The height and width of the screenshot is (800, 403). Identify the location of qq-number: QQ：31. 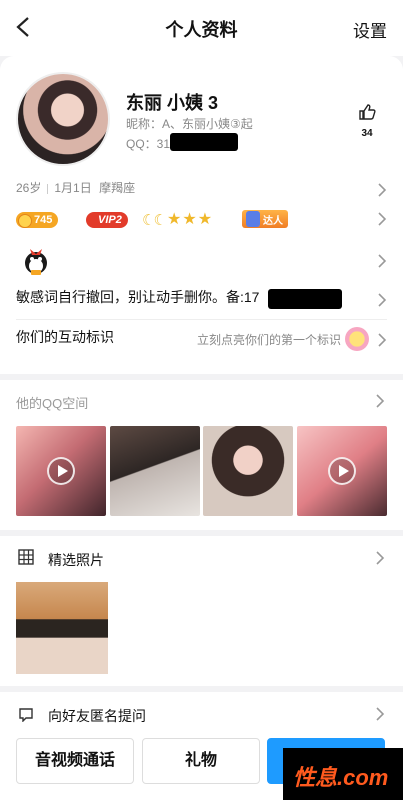
(148, 144).